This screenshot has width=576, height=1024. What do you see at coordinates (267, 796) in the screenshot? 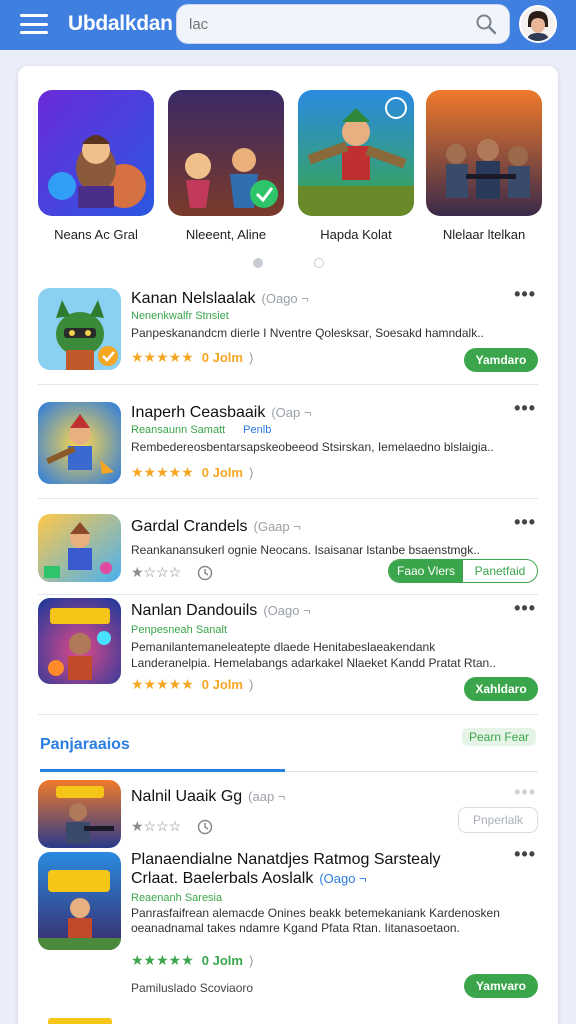
I see `item-tag: (aap ¬` at bounding box center [267, 796].